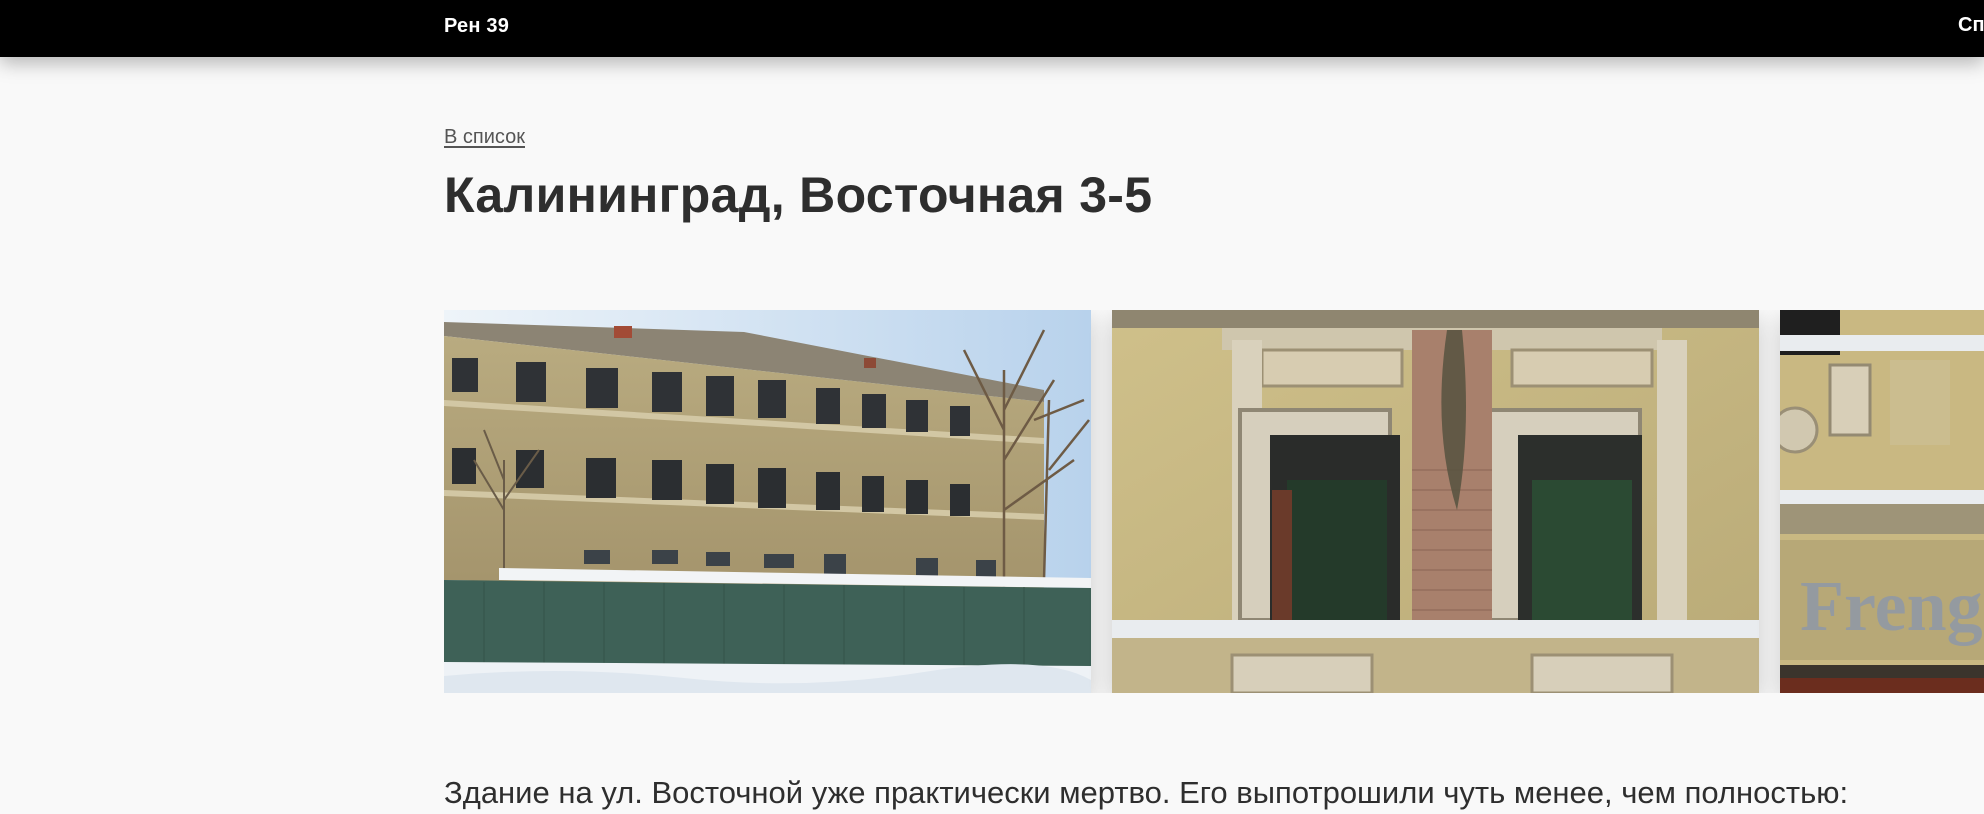 The image size is (1984, 814). What do you see at coordinates (1971, 25) in the screenshot?
I see `nav-link: Сп` at bounding box center [1971, 25].